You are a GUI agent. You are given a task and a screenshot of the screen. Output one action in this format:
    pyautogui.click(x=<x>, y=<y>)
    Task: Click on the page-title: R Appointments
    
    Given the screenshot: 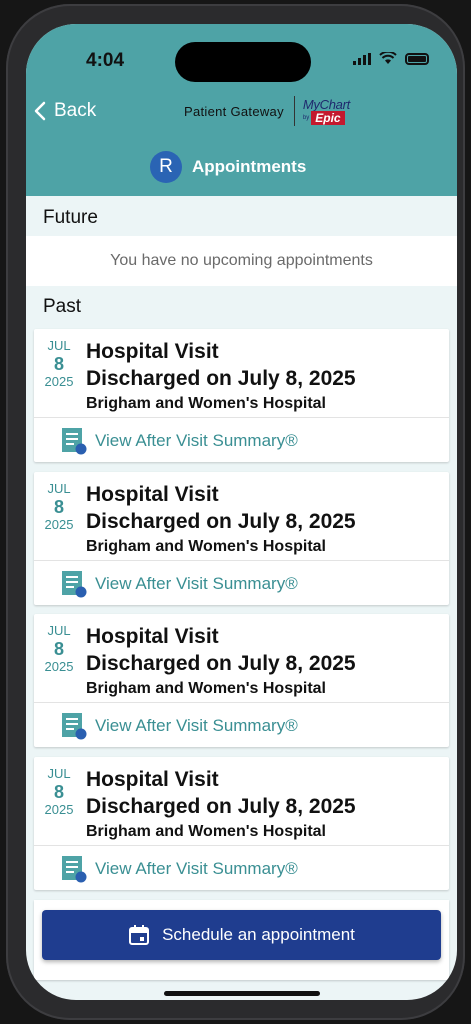 What is the action you would take?
    pyautogui.click(x=228, y=167)
    